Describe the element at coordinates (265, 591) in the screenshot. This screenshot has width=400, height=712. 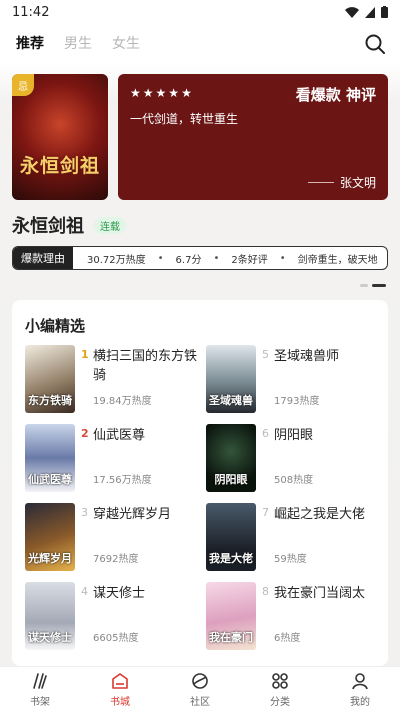
I see `rank-number: 8` at that location.